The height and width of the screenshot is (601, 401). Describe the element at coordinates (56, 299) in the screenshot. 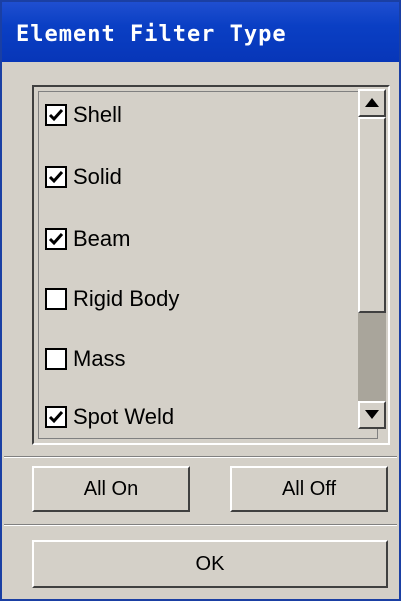

I see `checkbox-rigid-body` at that location.